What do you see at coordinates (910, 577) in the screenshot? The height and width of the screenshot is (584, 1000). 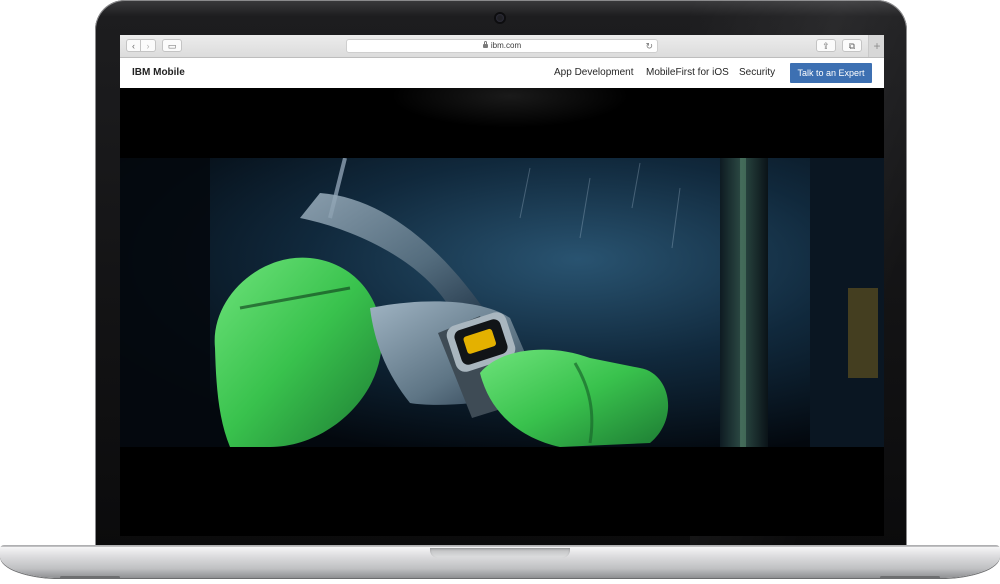 I see `laptop-foot-right` at bounding box center [910, 577].